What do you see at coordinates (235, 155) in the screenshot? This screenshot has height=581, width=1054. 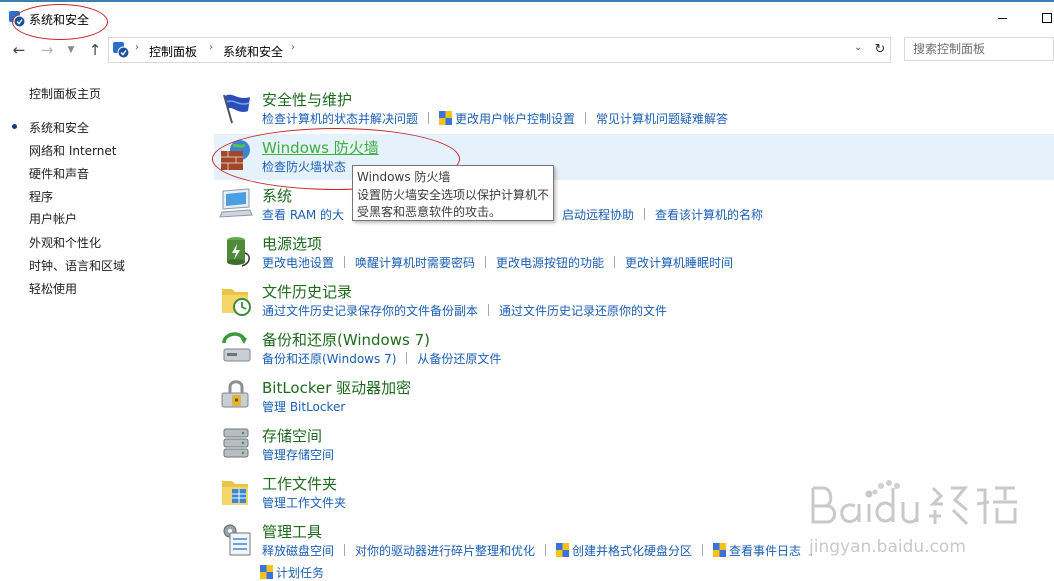 I see `firewall-icon` at bounding box center [235, 155].